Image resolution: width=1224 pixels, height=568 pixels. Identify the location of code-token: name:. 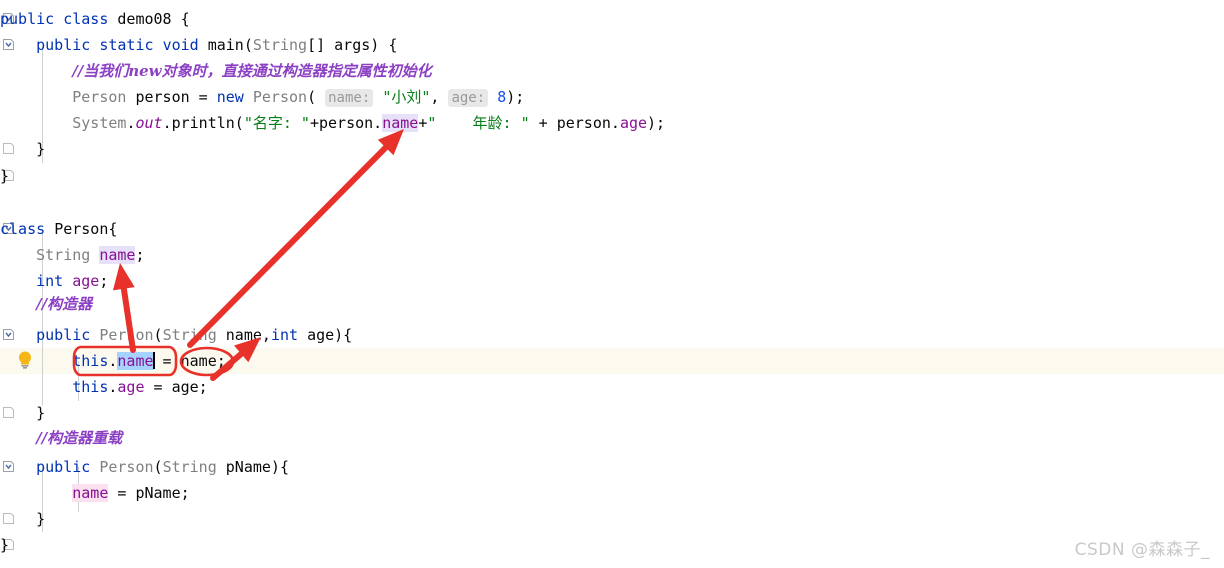
(349, 98).